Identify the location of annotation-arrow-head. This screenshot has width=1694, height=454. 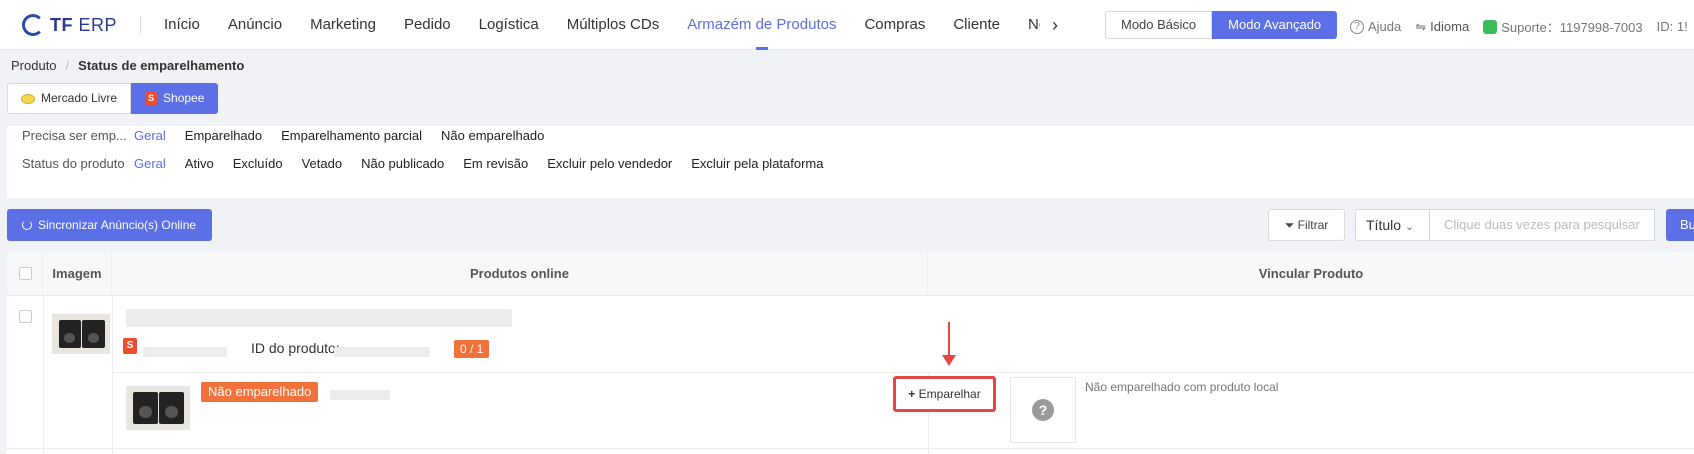
(949, 360).